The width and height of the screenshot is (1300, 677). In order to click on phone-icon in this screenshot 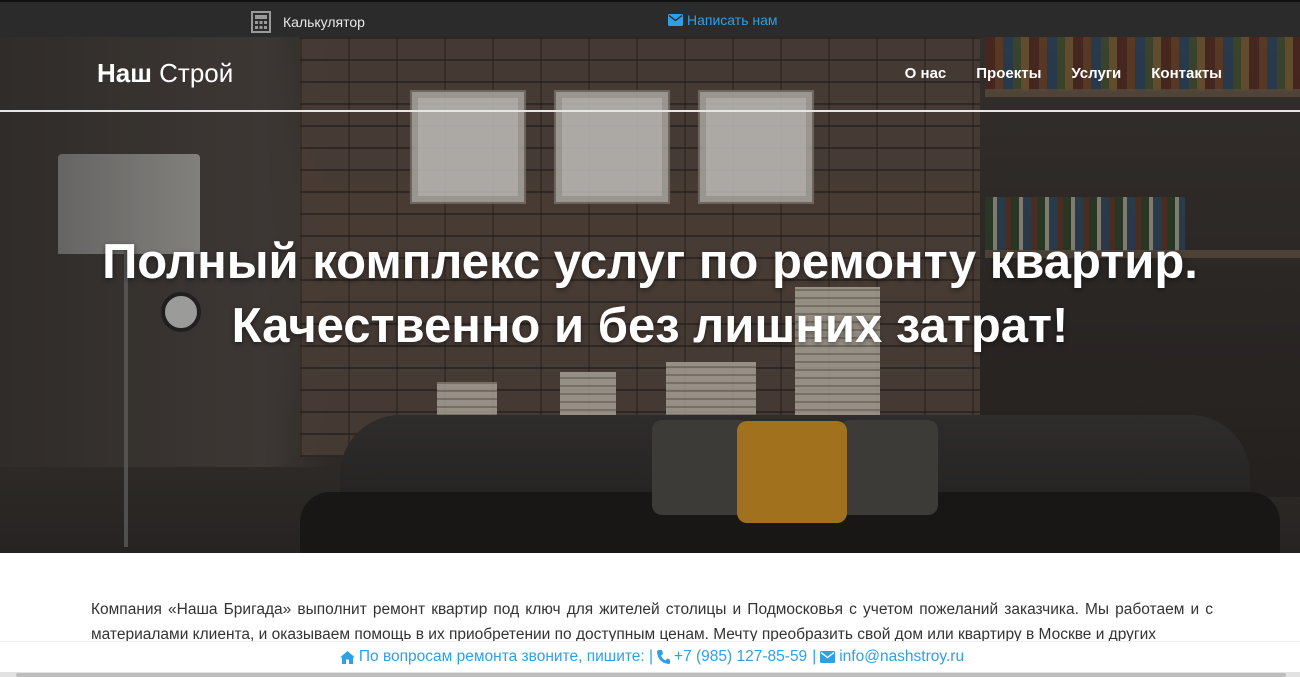, I will do `click(664, 657)`.